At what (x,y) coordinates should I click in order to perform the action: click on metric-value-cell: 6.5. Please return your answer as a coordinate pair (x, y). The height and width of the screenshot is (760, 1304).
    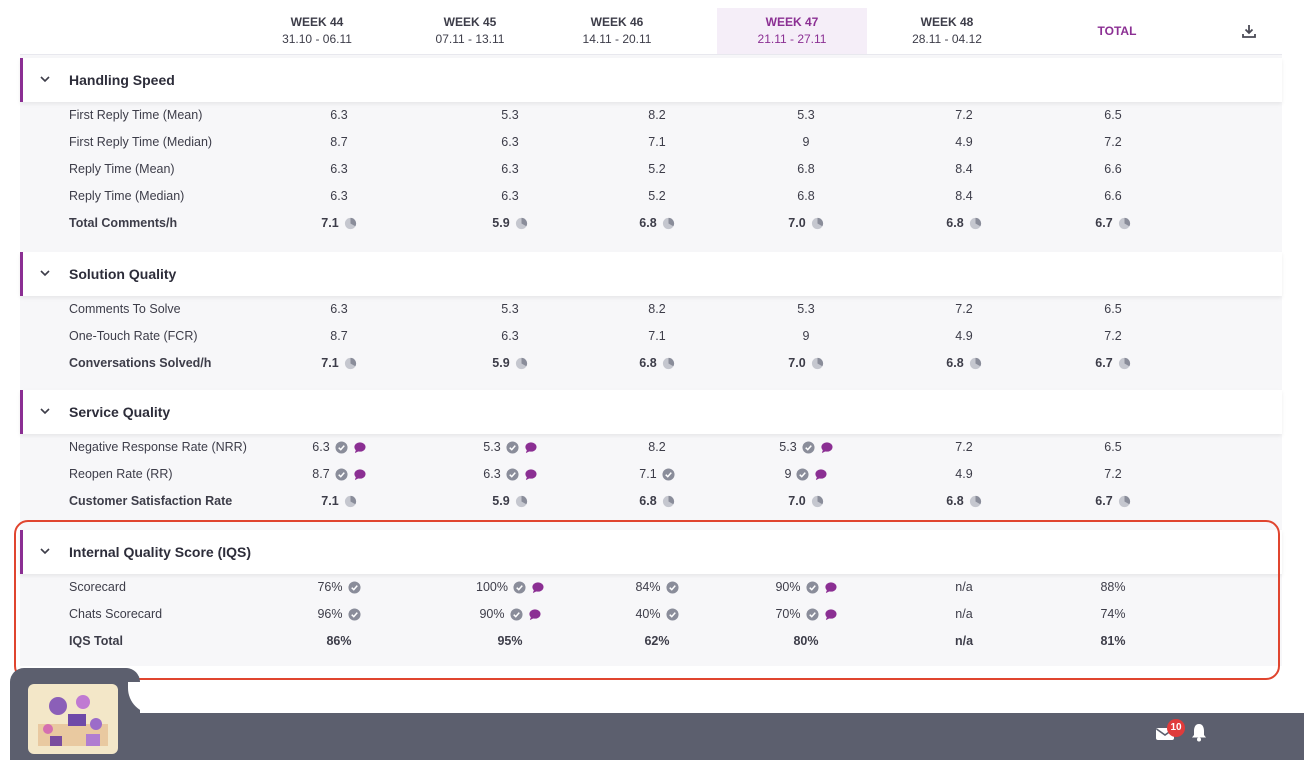
    Looking at the image, I should click on (1113, 447).